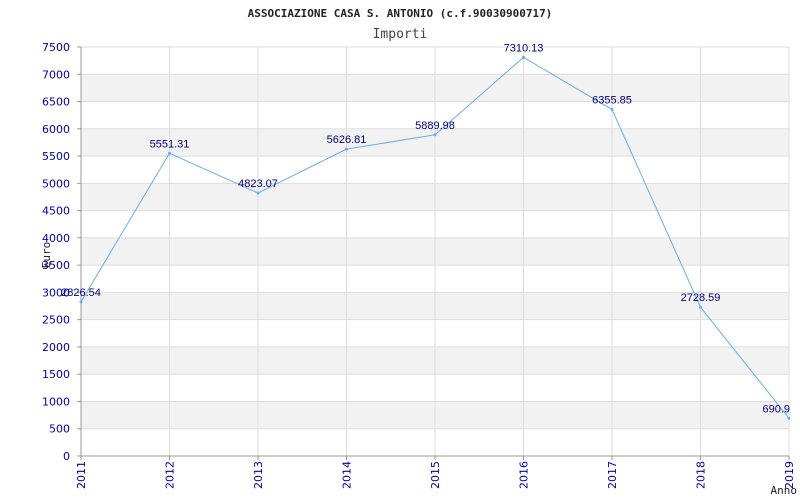  What do you see at coordinates (258, 184) in the screenshot?
I see `data-label: 4823.07` at bounding box center [258, 184].